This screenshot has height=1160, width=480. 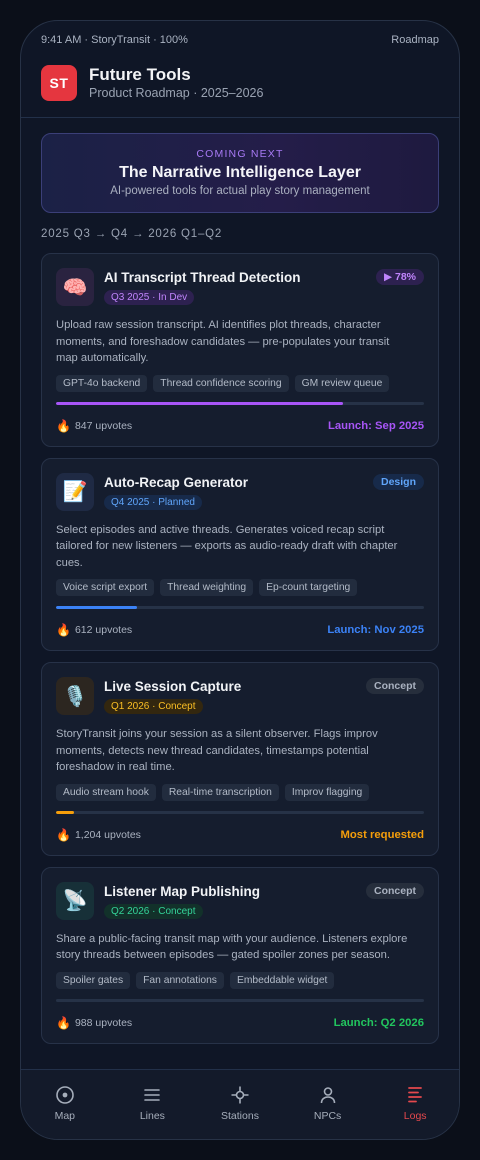 I want to click on upvote-count: 🔥 847 upvotes, so click(x=94, y=426).